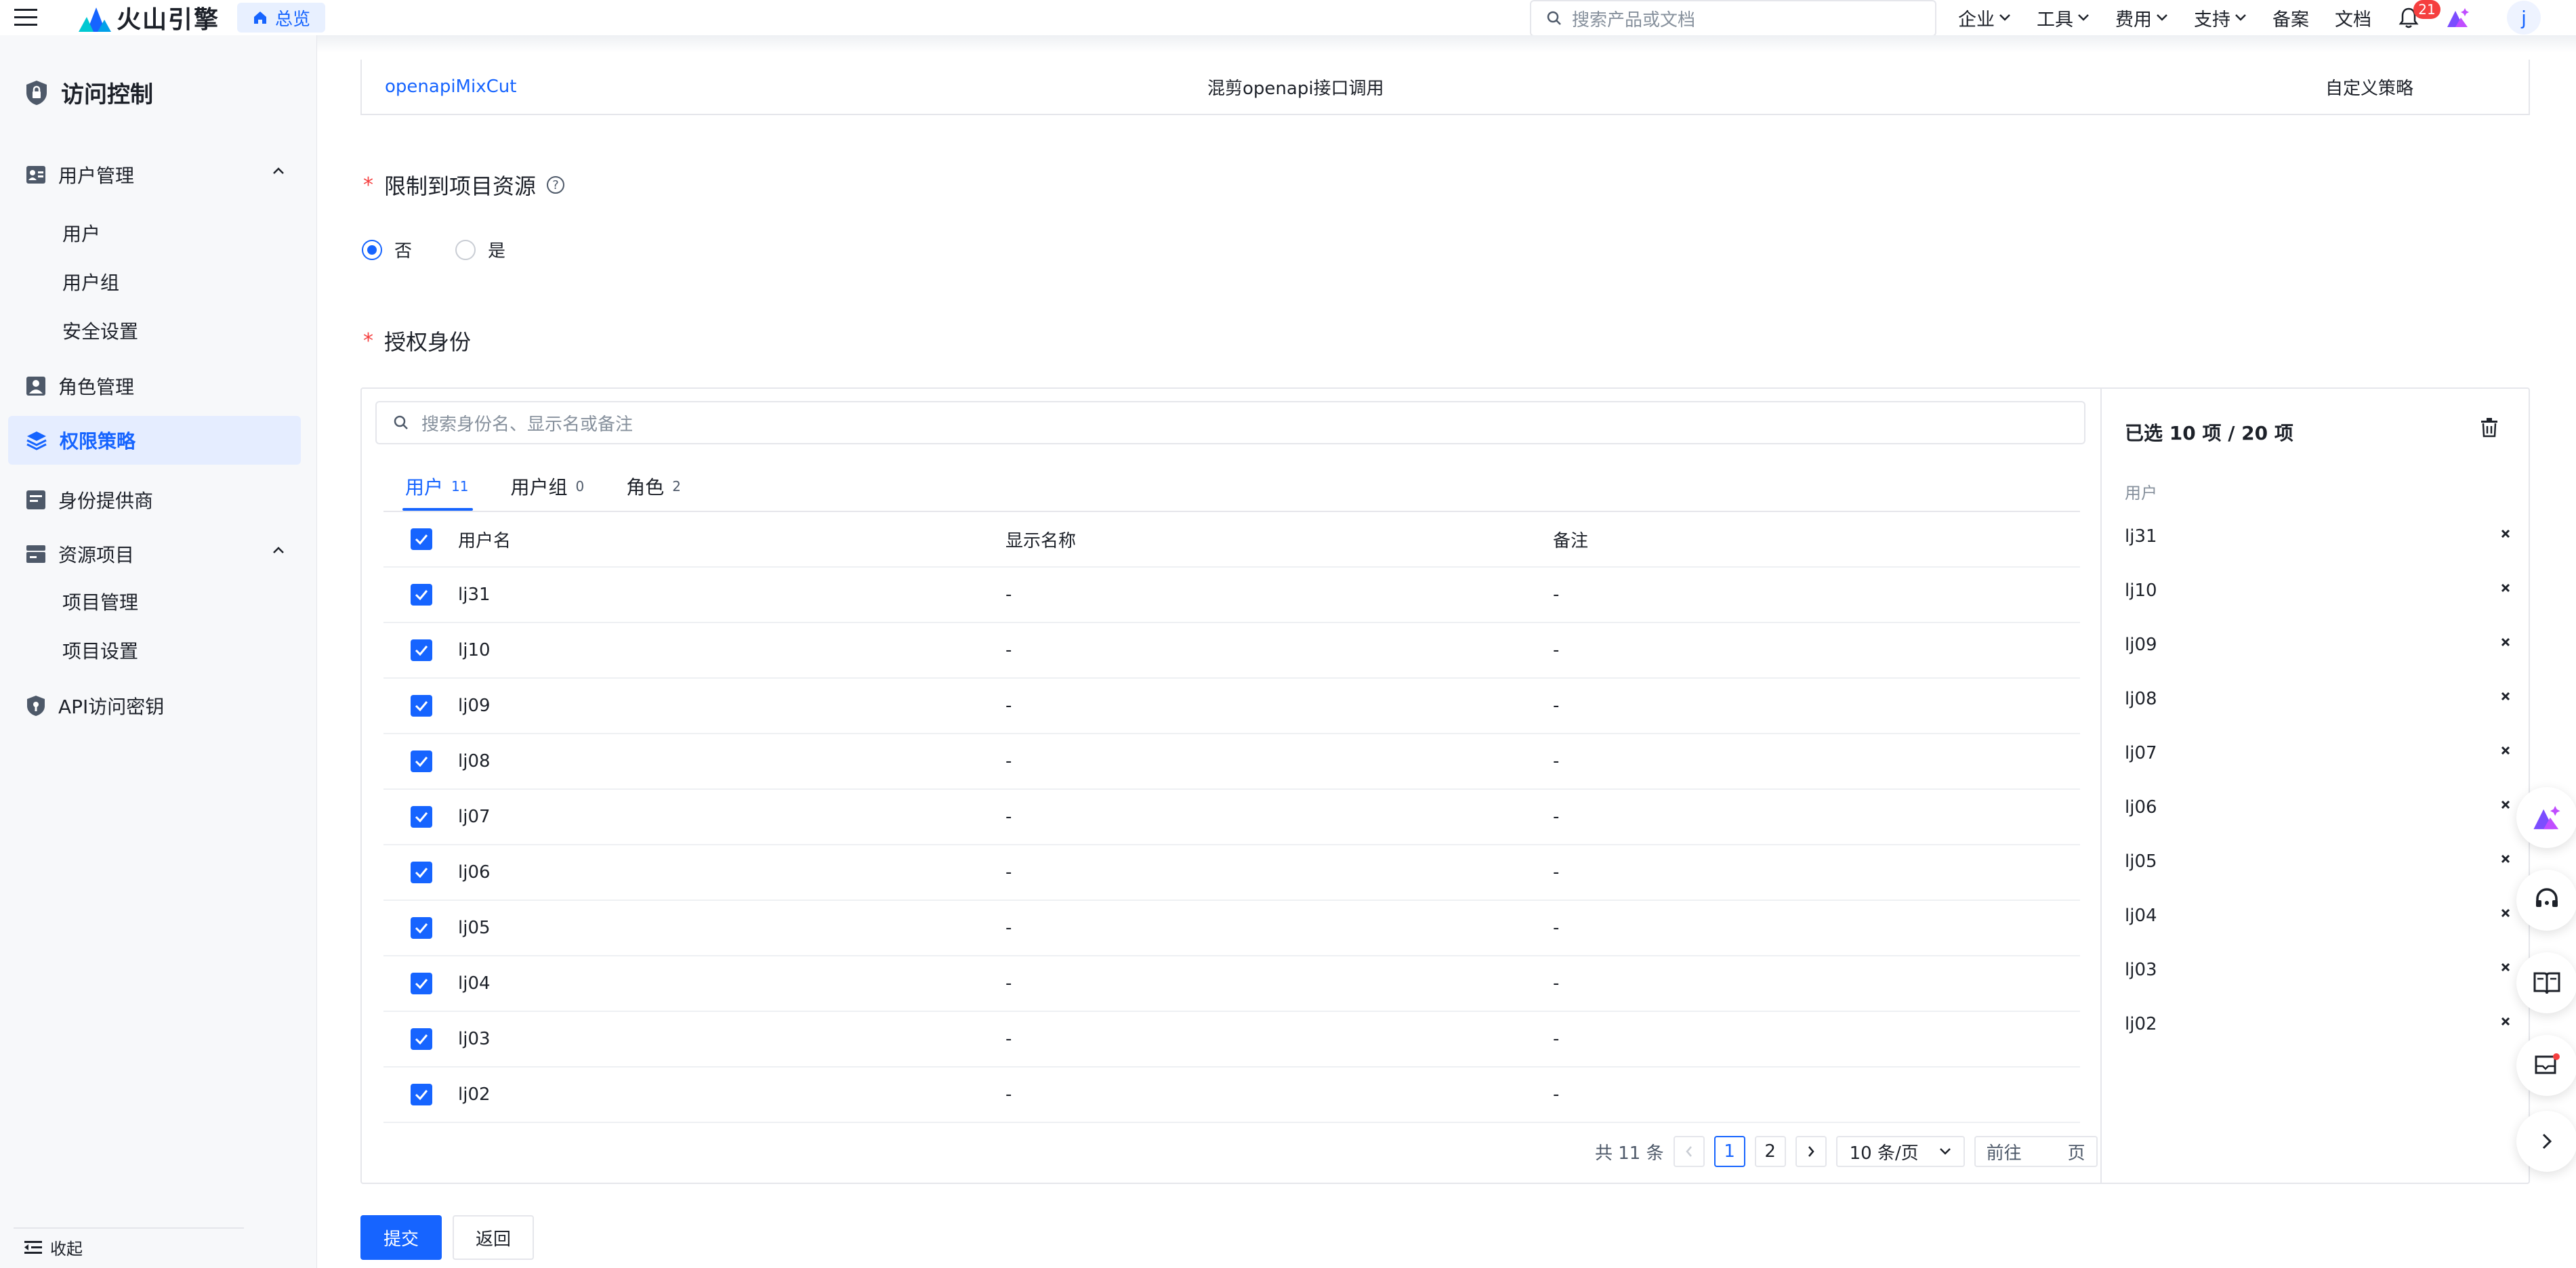  What do you see at coordinates (2524, 18) in the screenshot?
I see `user-avatar: j` at bounding box center [2524, 18].